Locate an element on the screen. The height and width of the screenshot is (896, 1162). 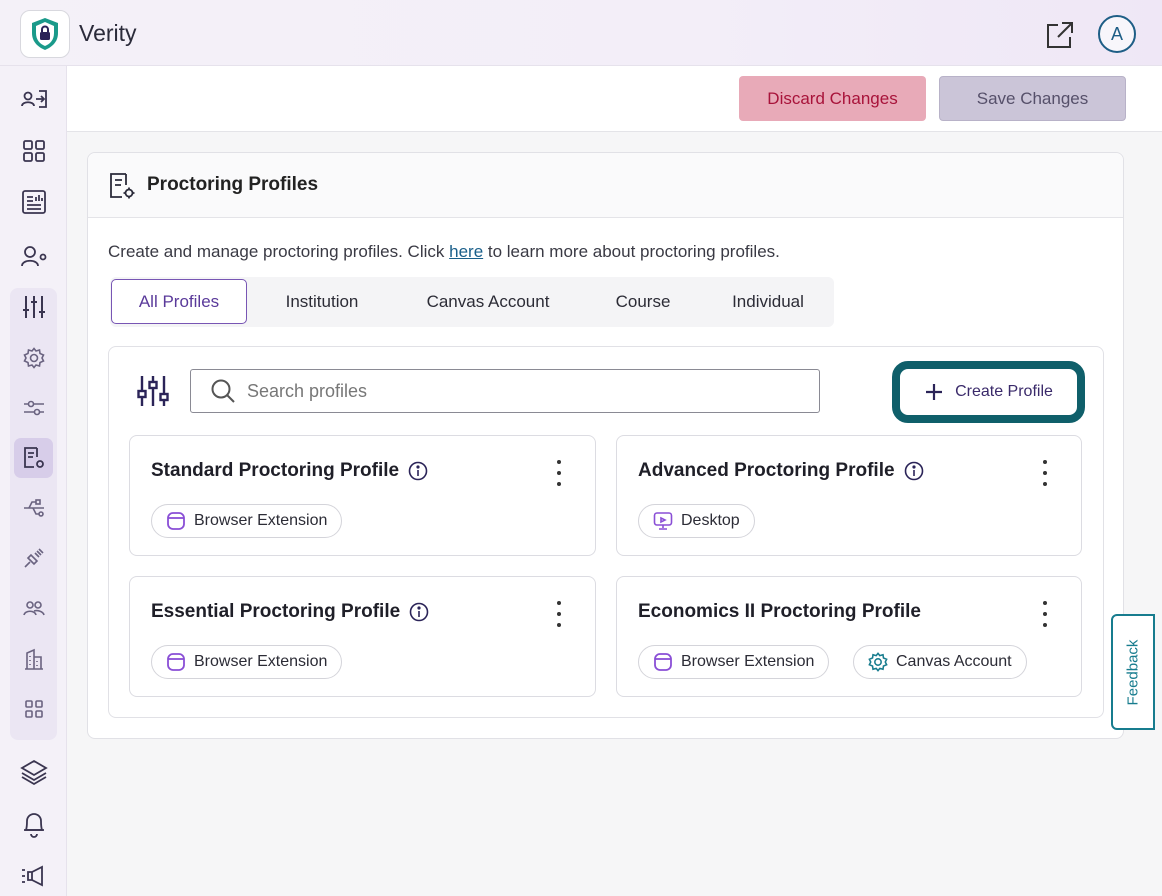
sidebar is located at coordinates (33, 481).